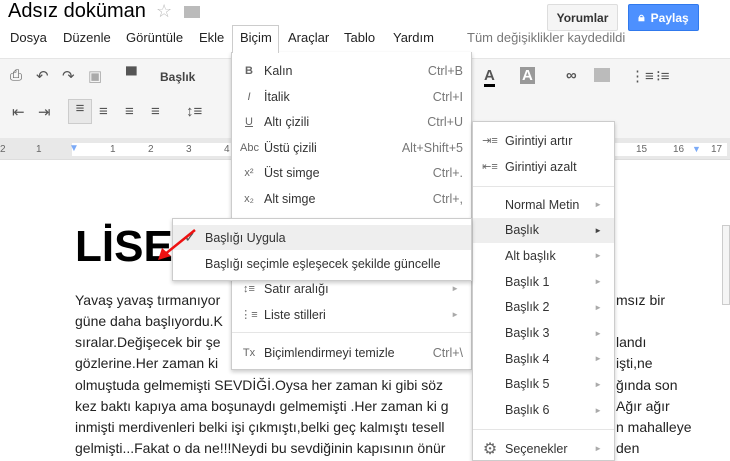  What do you see at coordinates (351, 96) in the screenshot?
I see `menu-item-format: I İtalik Ctrl+I` at bounding box center [351, 96].